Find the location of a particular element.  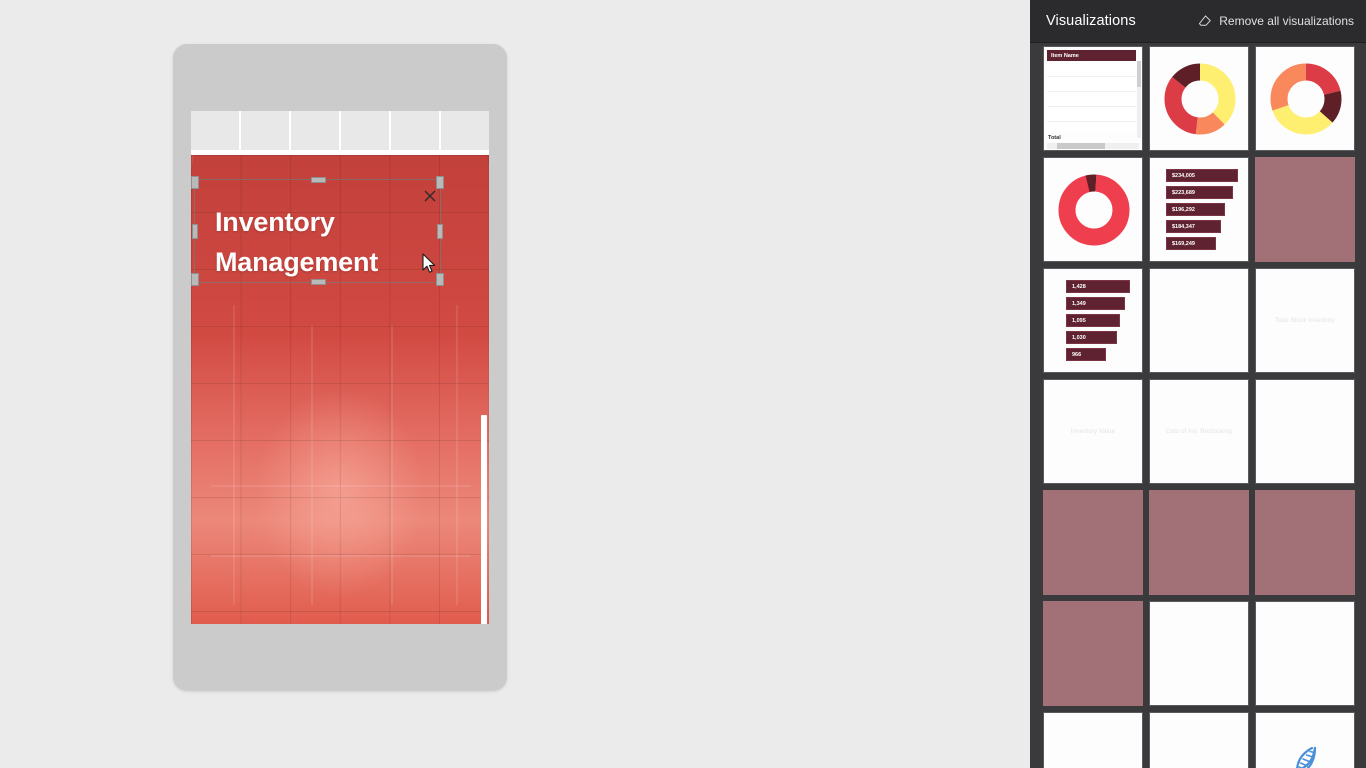

label-visual-3-thumbnail: Cost of Inv. Restocking is located at coordinates (1199, 431).